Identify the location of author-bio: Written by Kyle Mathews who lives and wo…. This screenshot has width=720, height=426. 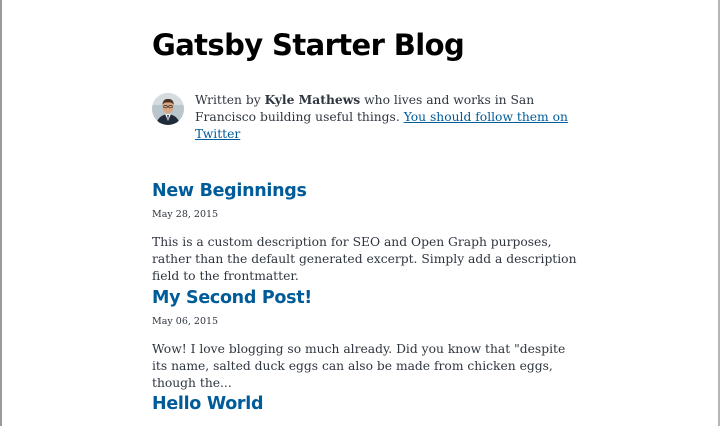
(367, 117).